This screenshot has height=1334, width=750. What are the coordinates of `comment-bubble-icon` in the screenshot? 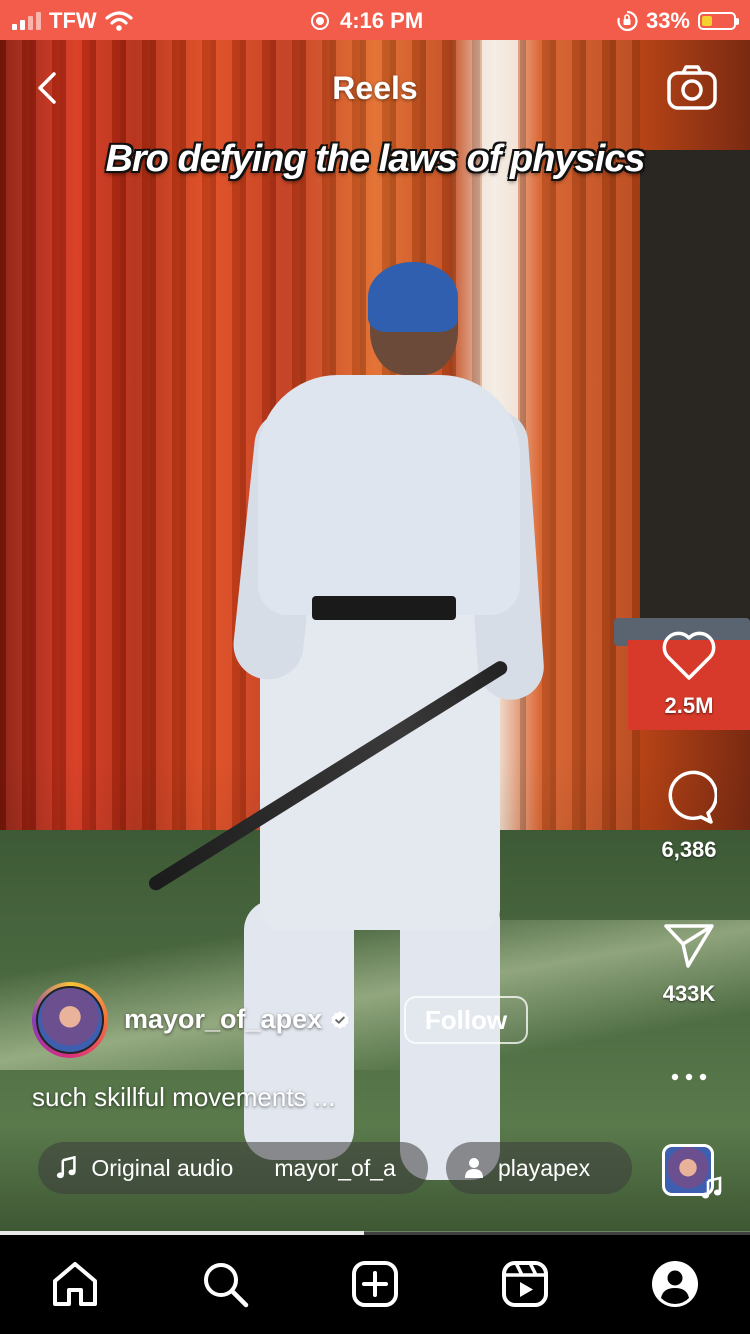 It's located at (690, 798).